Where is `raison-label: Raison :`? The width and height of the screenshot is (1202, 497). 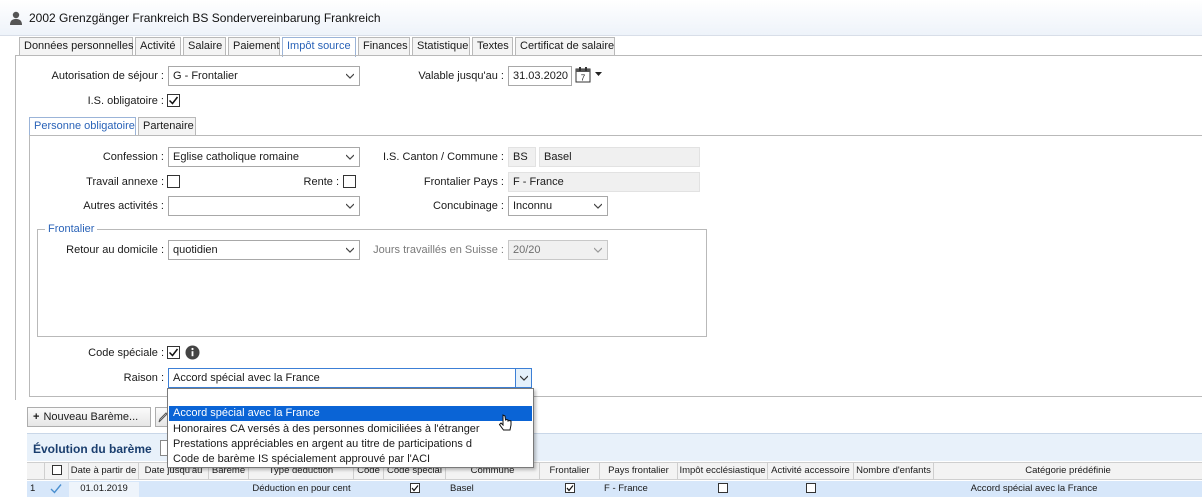 raison-label: Raison : is located at coordinates (143, 378).